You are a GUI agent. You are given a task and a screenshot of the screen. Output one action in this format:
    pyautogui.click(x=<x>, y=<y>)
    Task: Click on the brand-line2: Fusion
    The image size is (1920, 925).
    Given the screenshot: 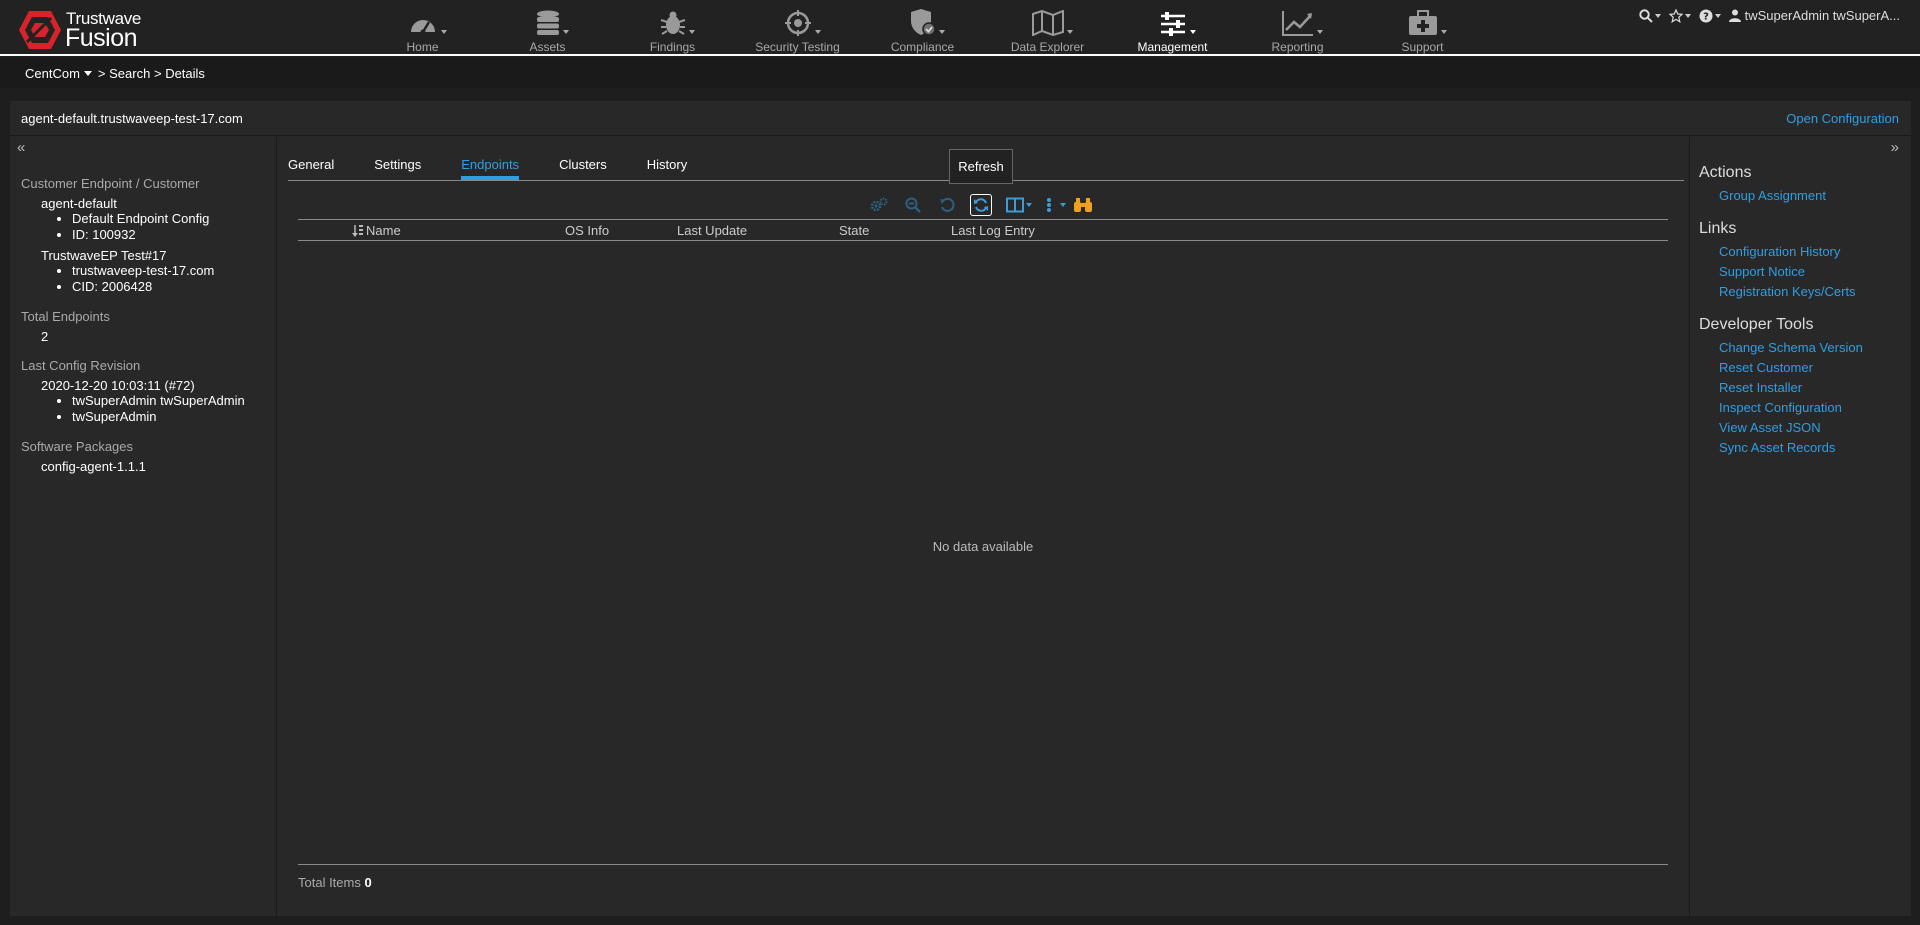 What is the action you would take?
    pyautogui.click(x=101, y=38)
    